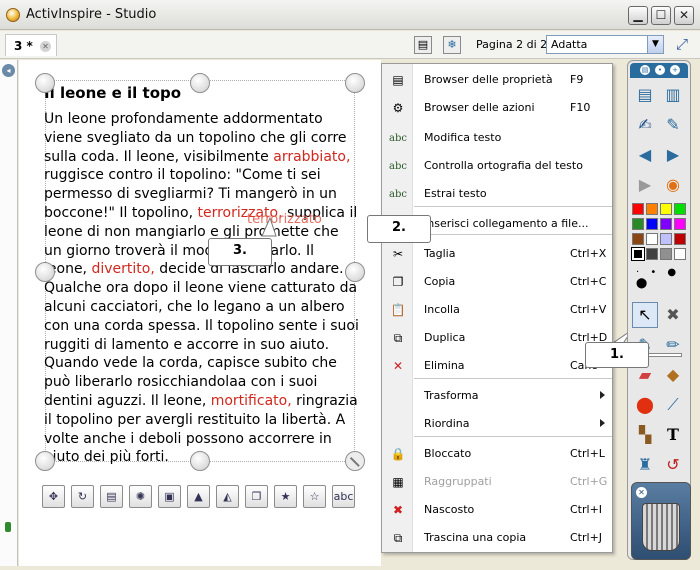 This screenshot has height=570, width=700. I want to click on highlighter-icon: ✏, so click(673, 345).